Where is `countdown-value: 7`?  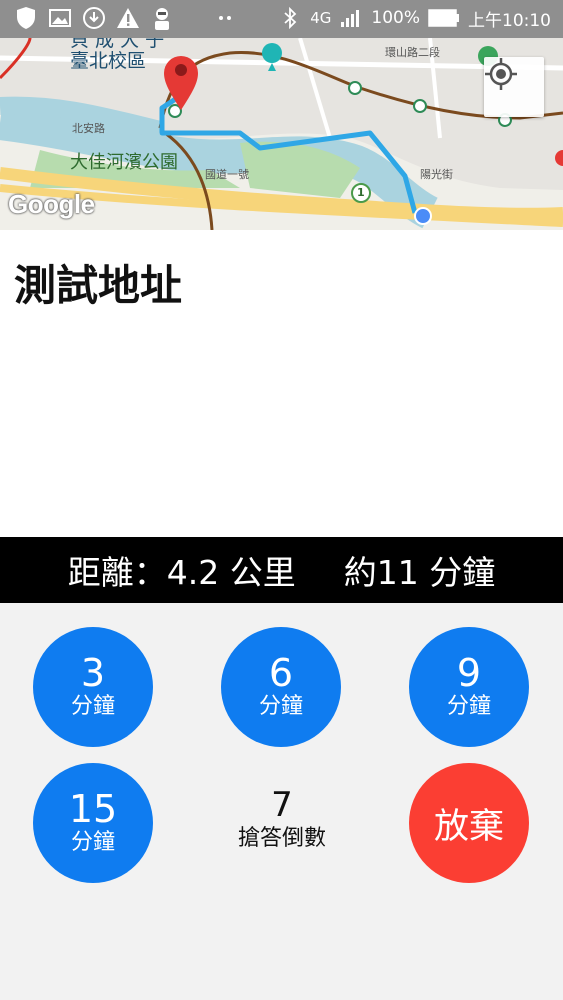 countdown-value: 7 is located at coordinates (282, 805).